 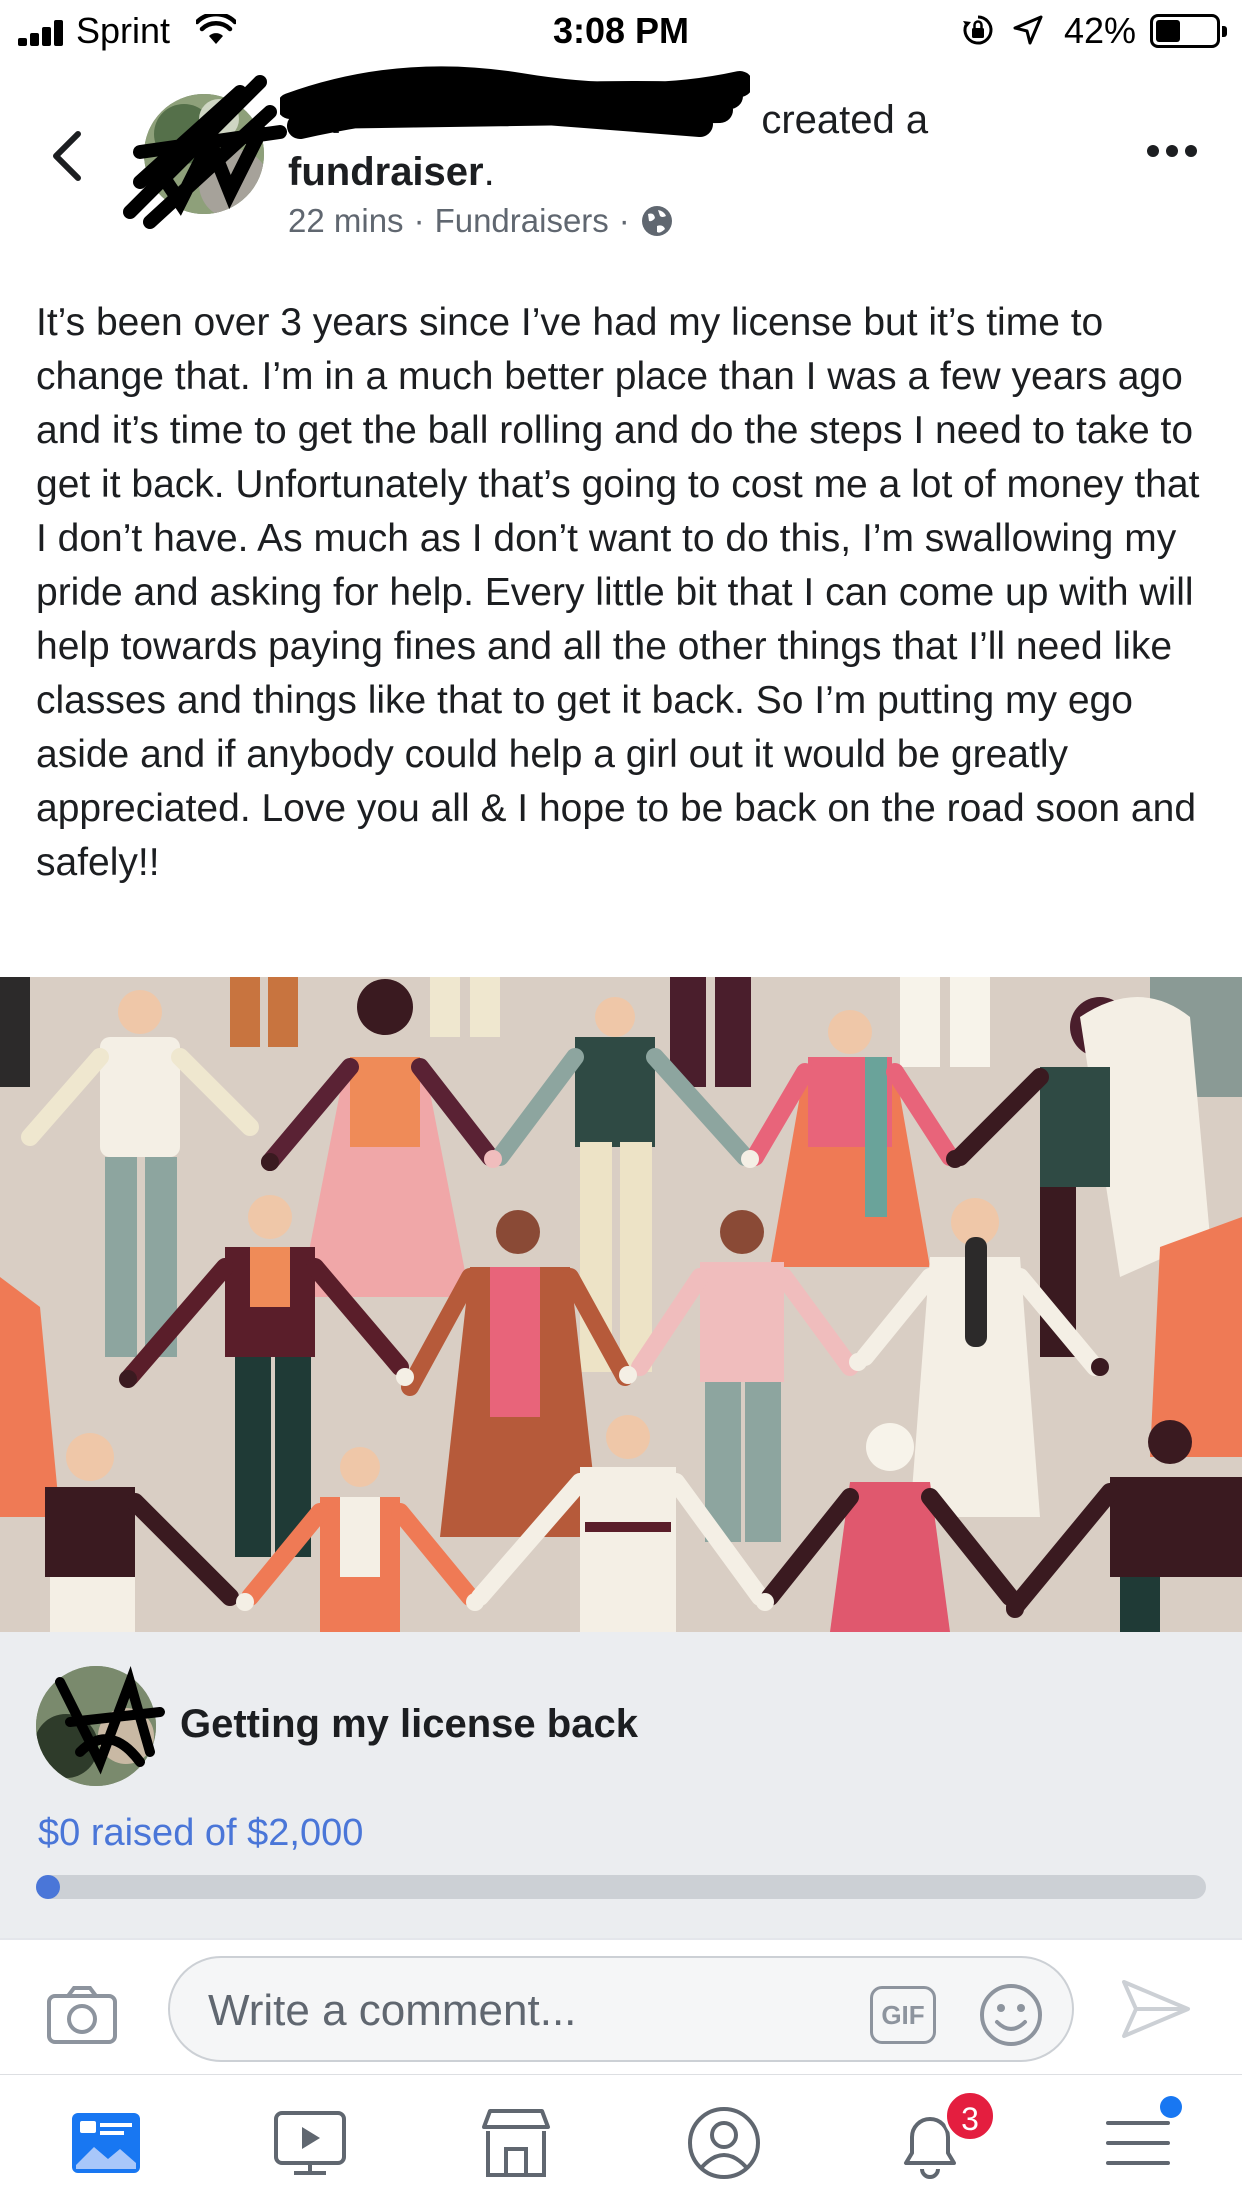 I want to click on post-category: Fundraisers, so click(x=522, y=221).